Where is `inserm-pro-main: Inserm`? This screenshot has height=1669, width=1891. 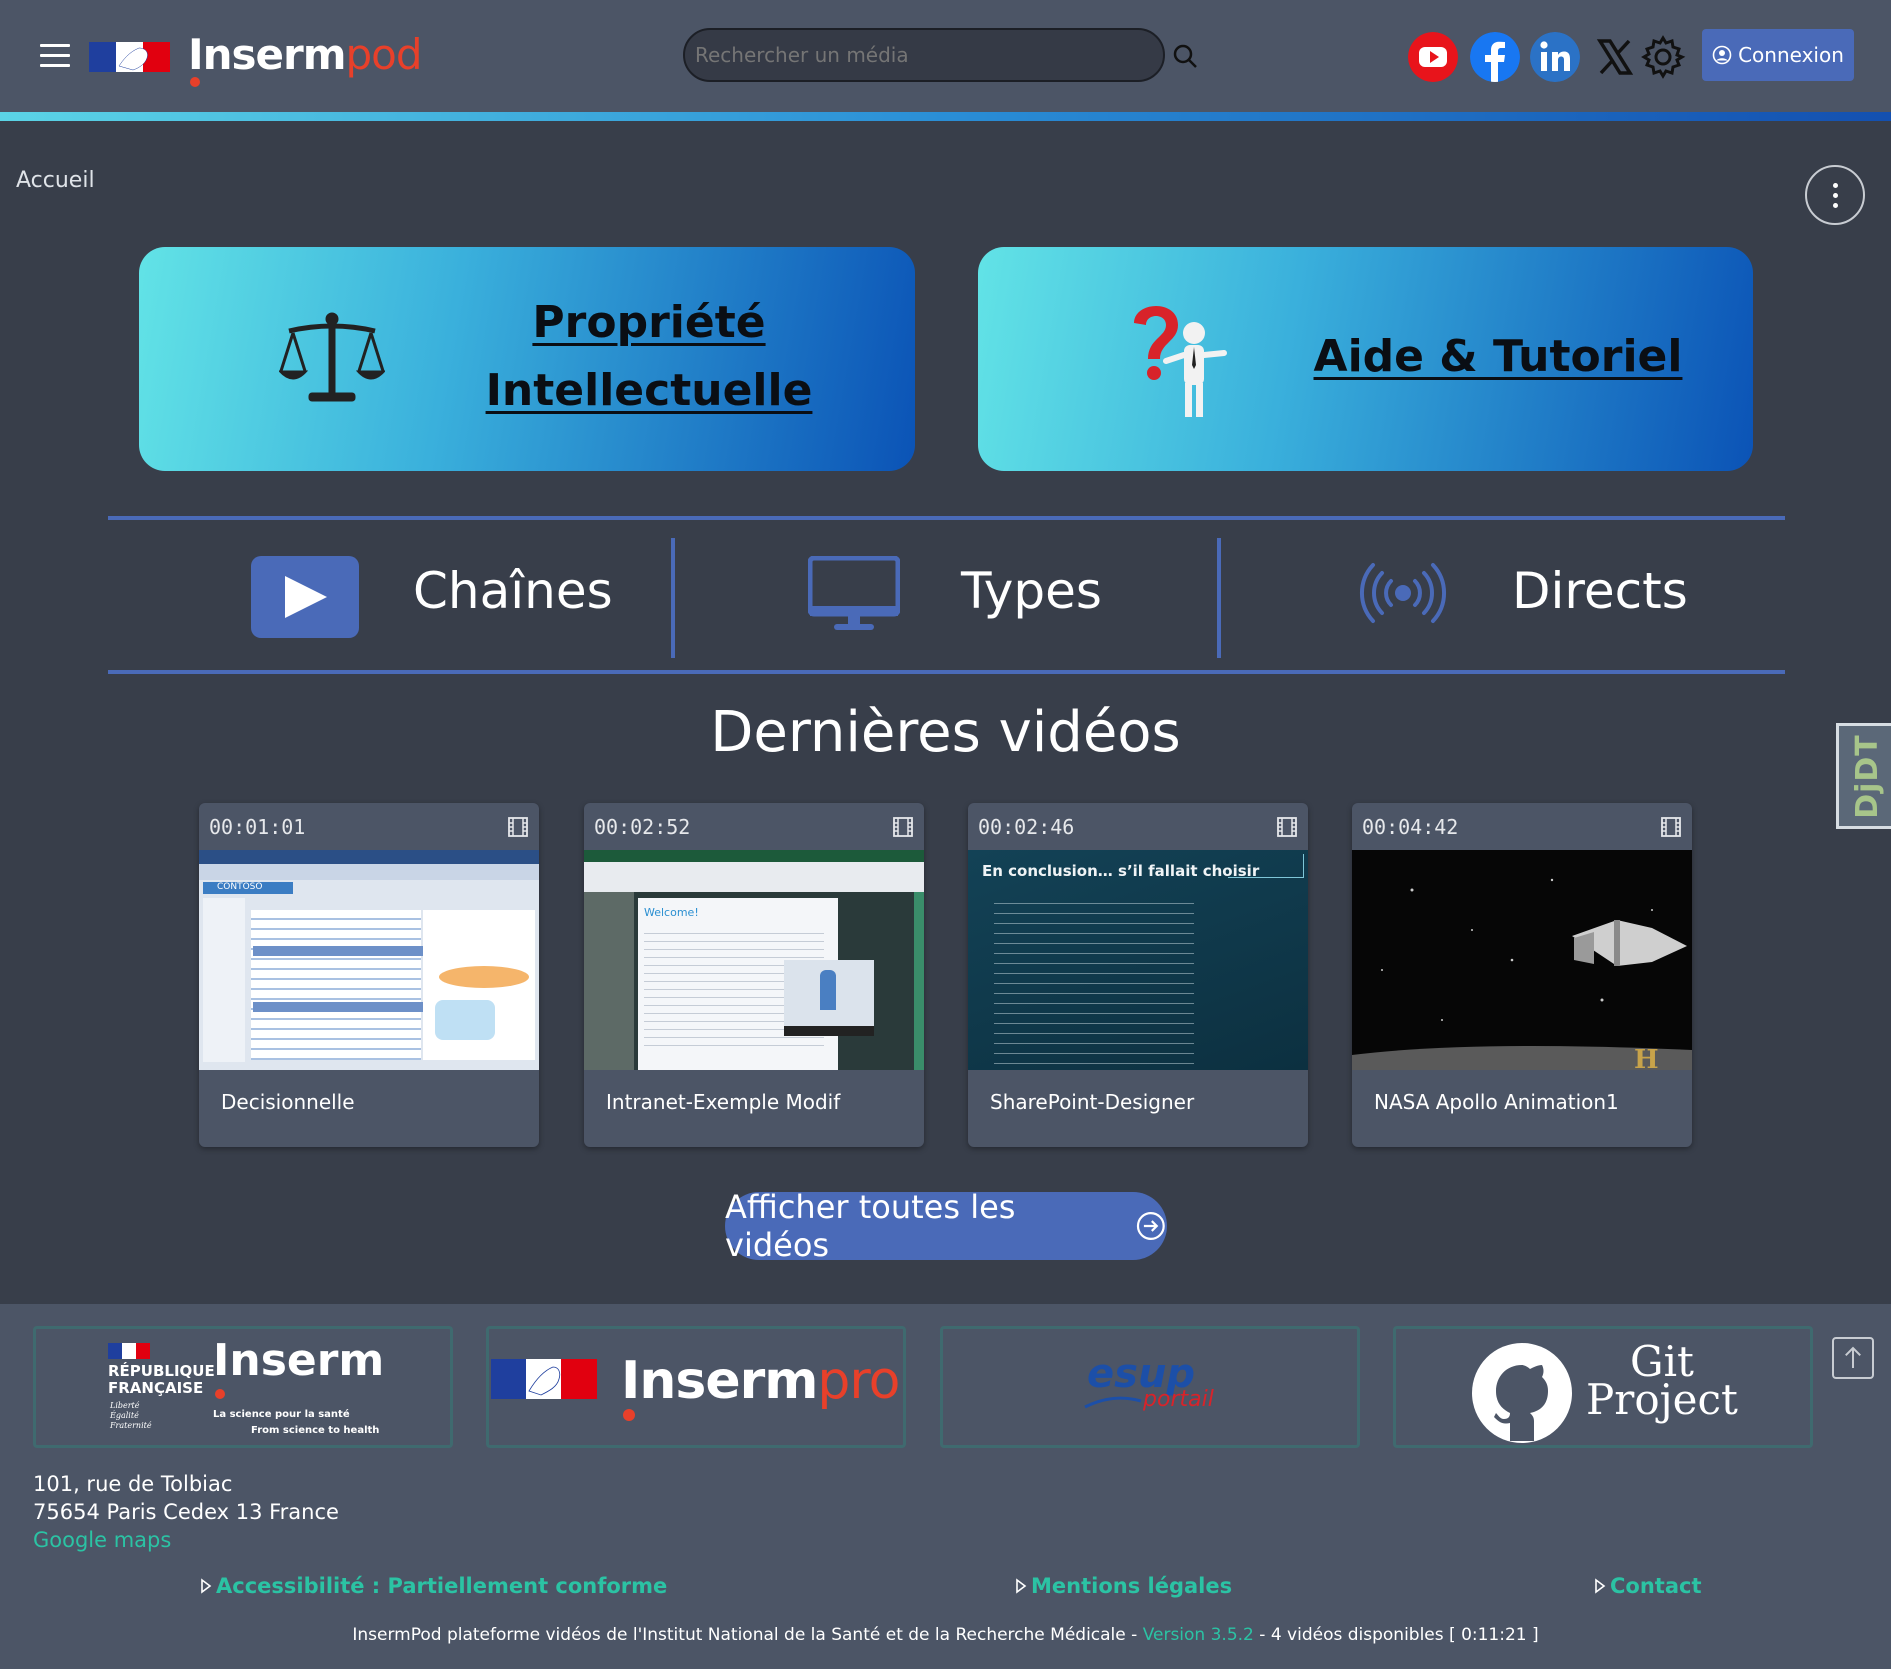 inserm-pro-main: Inserm is located at coordinates (719, 1381).